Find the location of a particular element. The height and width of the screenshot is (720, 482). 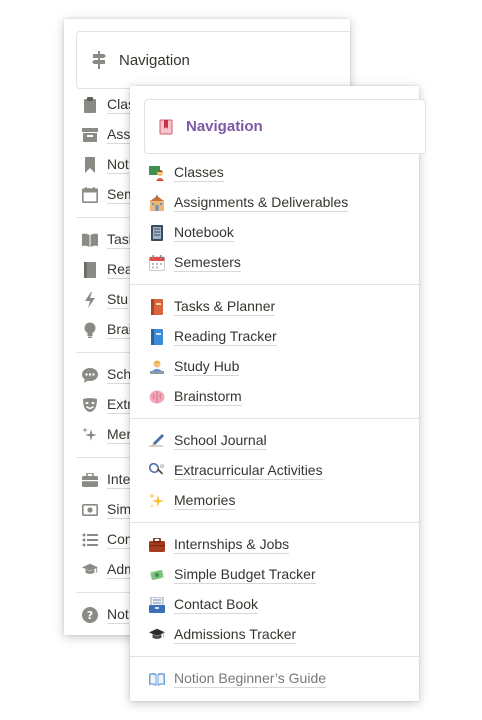

bookmark-icon is located at coordinates (90, 165).